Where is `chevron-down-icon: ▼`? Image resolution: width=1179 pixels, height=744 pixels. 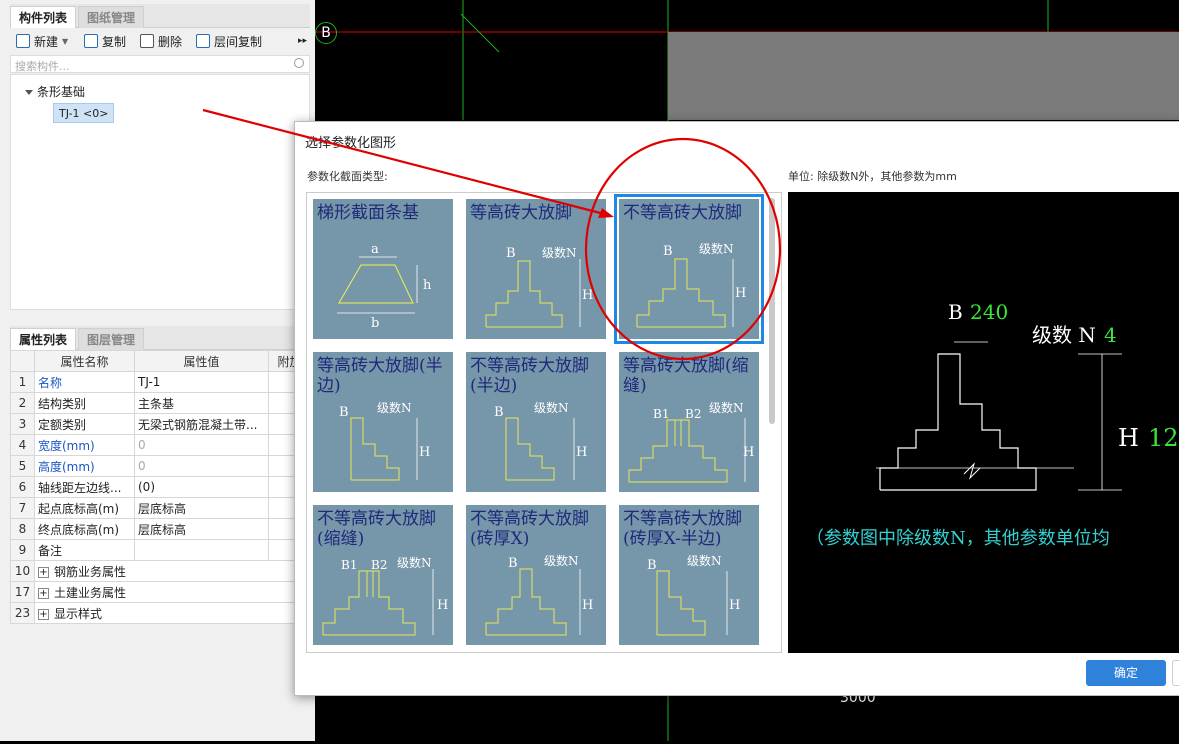 chevron-down-icon: ▼ is located at coordinates (65, 41).